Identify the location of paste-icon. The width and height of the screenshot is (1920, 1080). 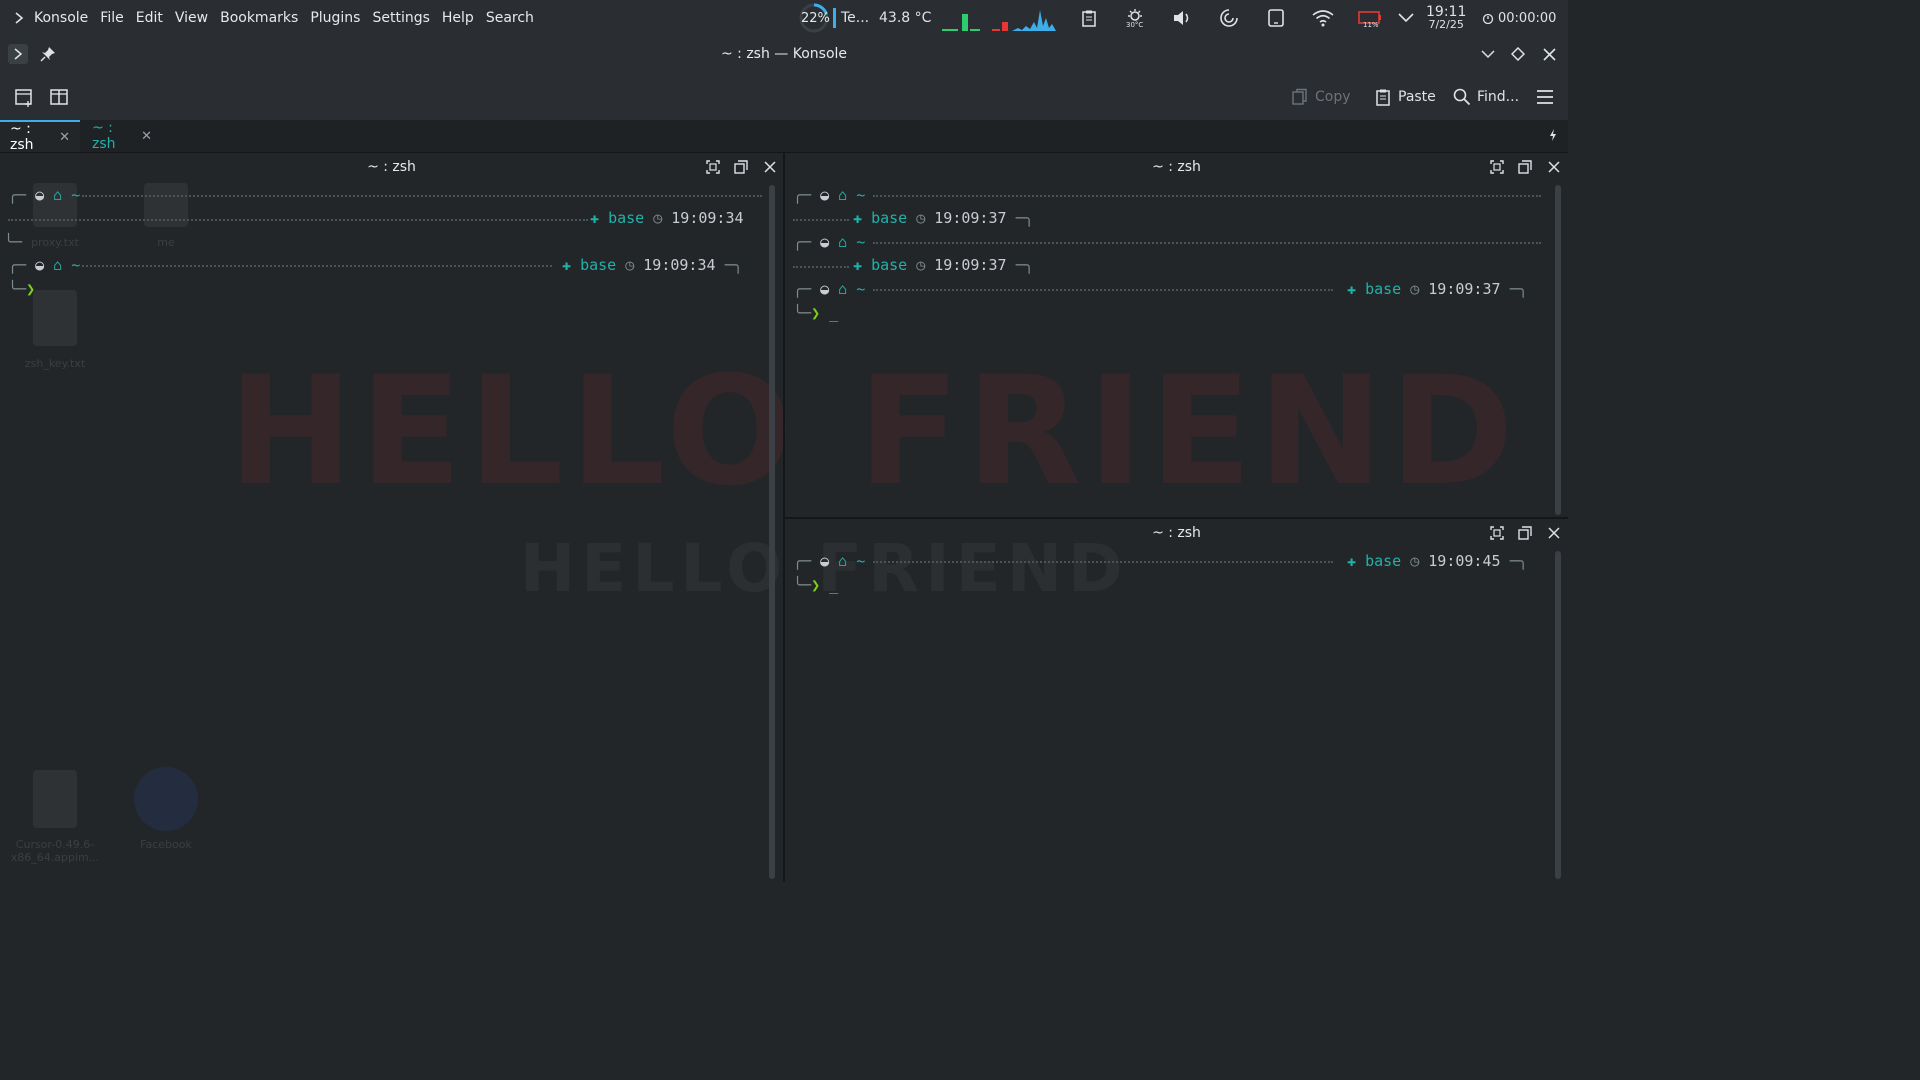
(1383, 97).